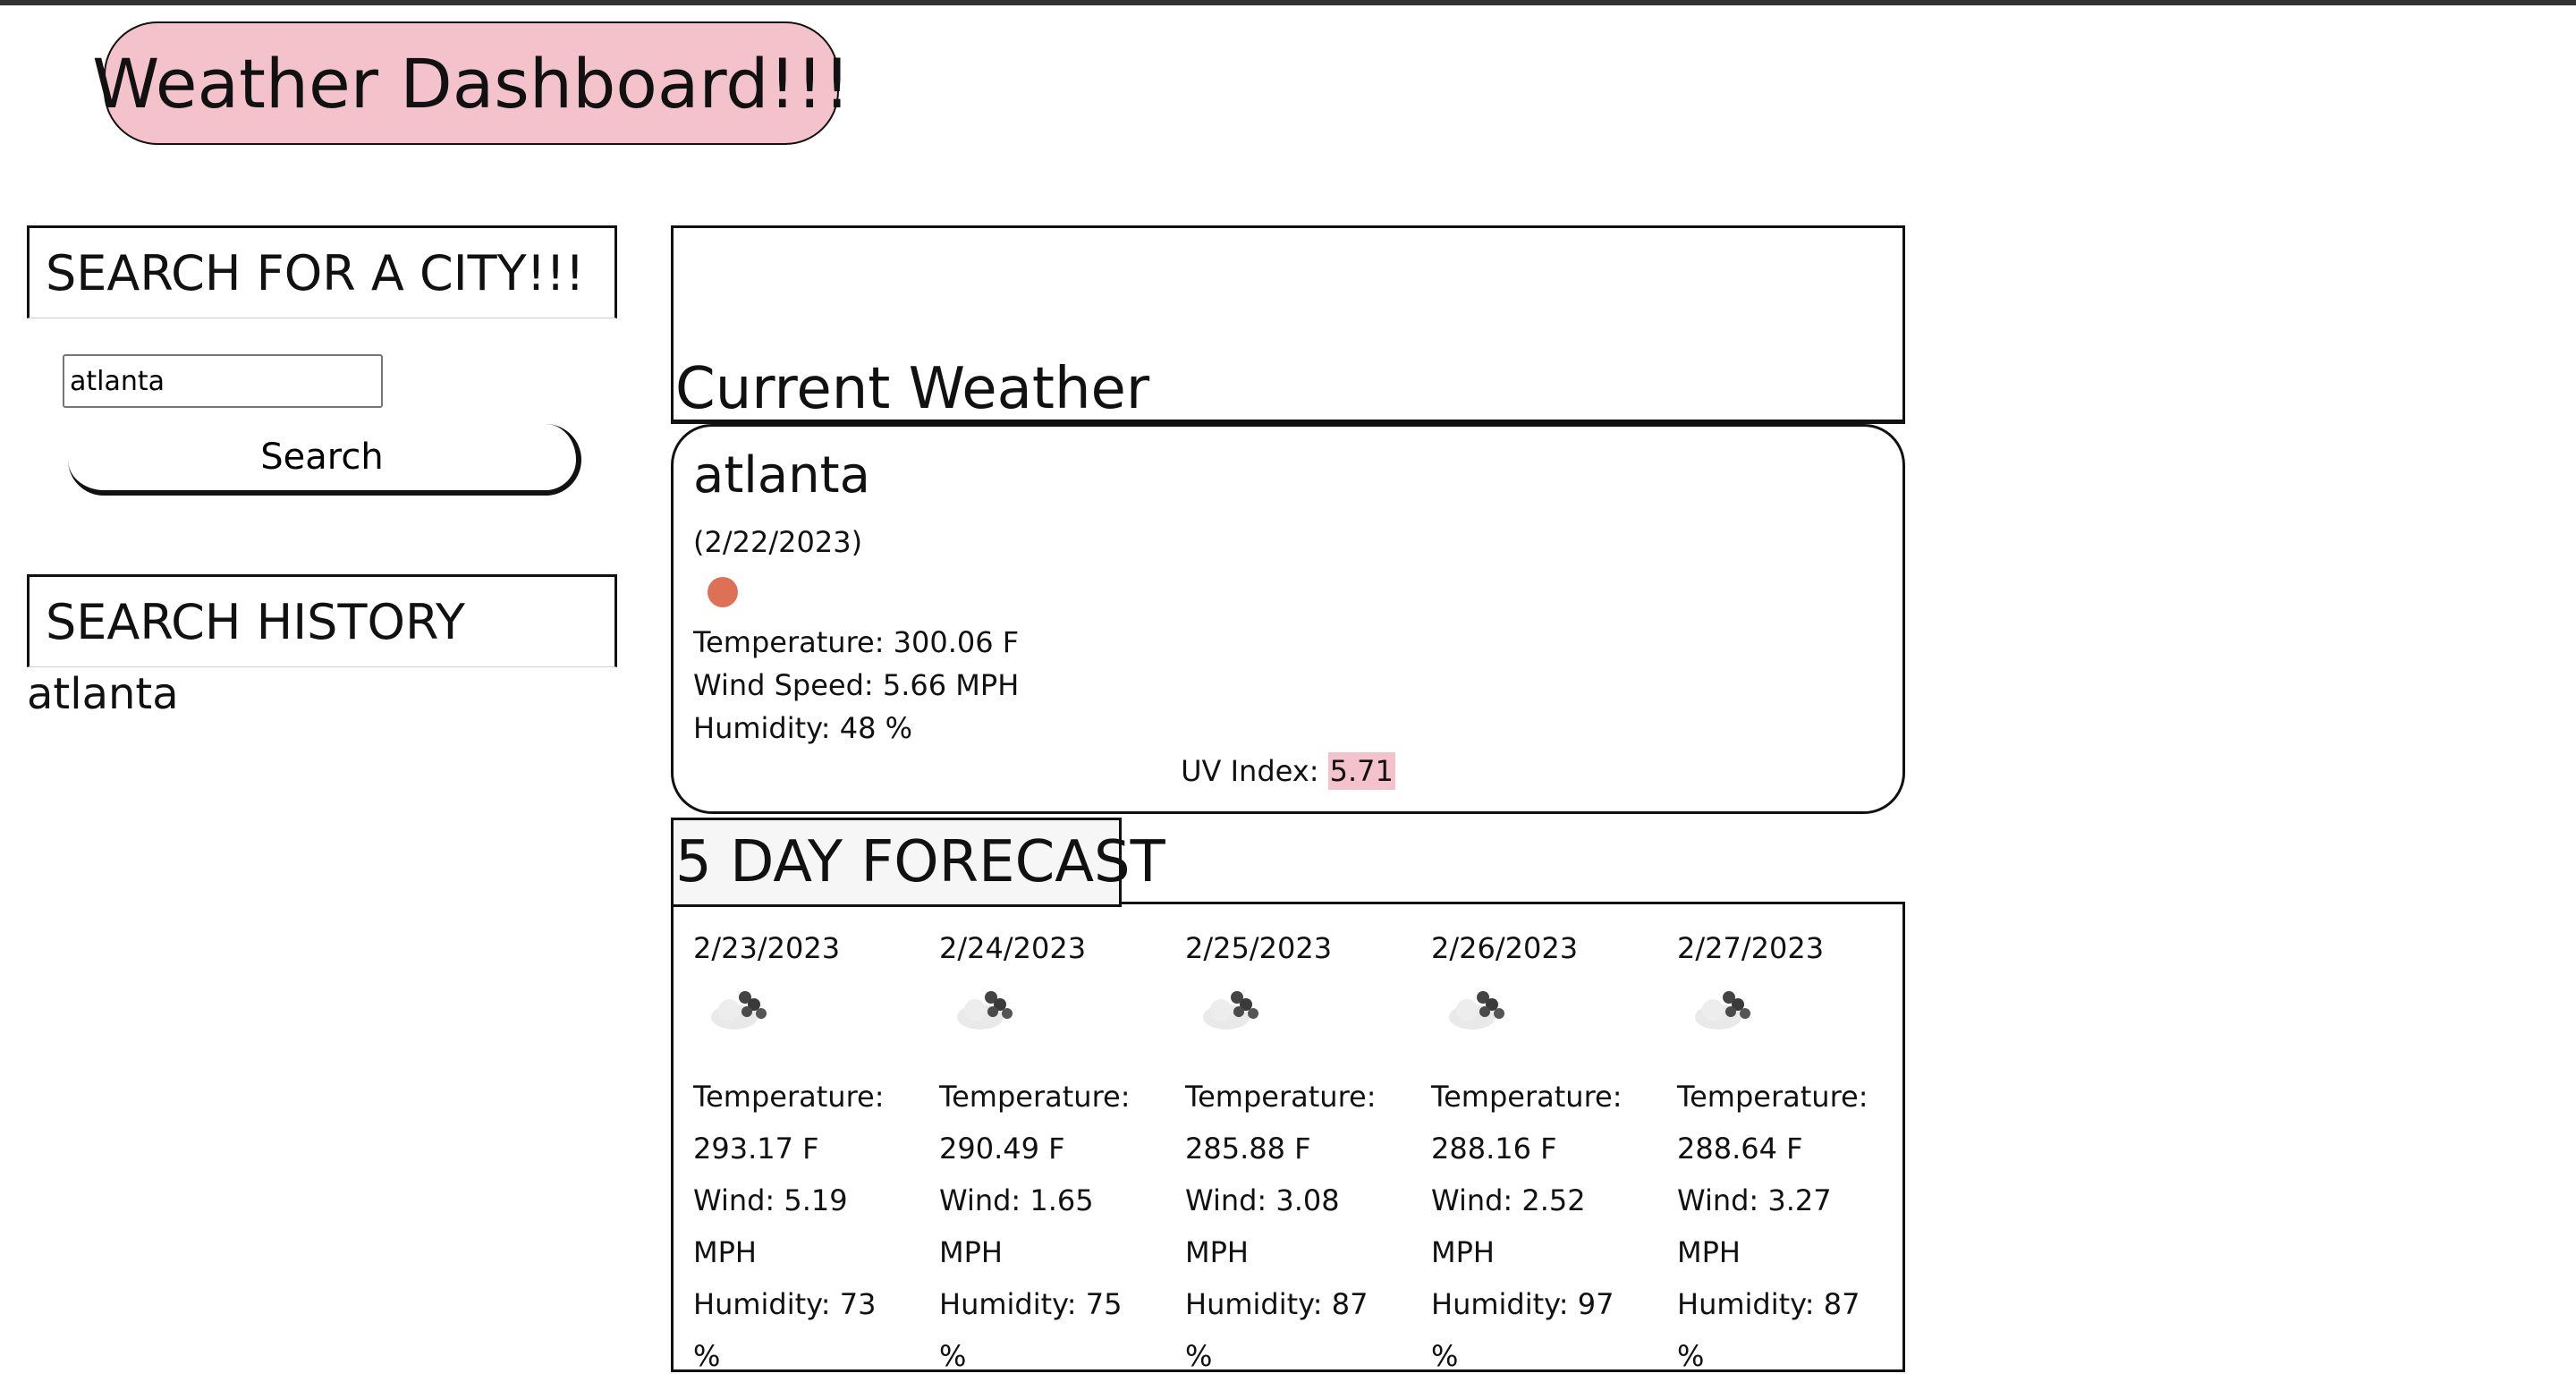 This screenshot has height=1382, width=2576. I want to click on current-date: (2/22/2023), so click(778, 542).